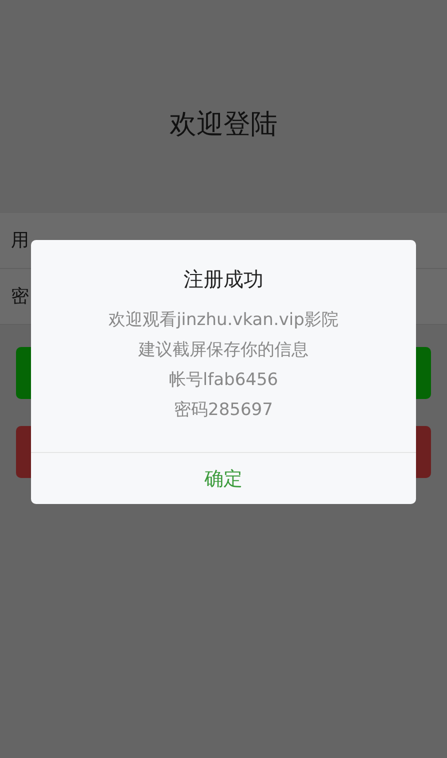 The width and height of the screenshot is (447, 758). Describe the element at coordinates (223, 410) in the screenshot. I see `dialog-message: 密码285697` at that location.